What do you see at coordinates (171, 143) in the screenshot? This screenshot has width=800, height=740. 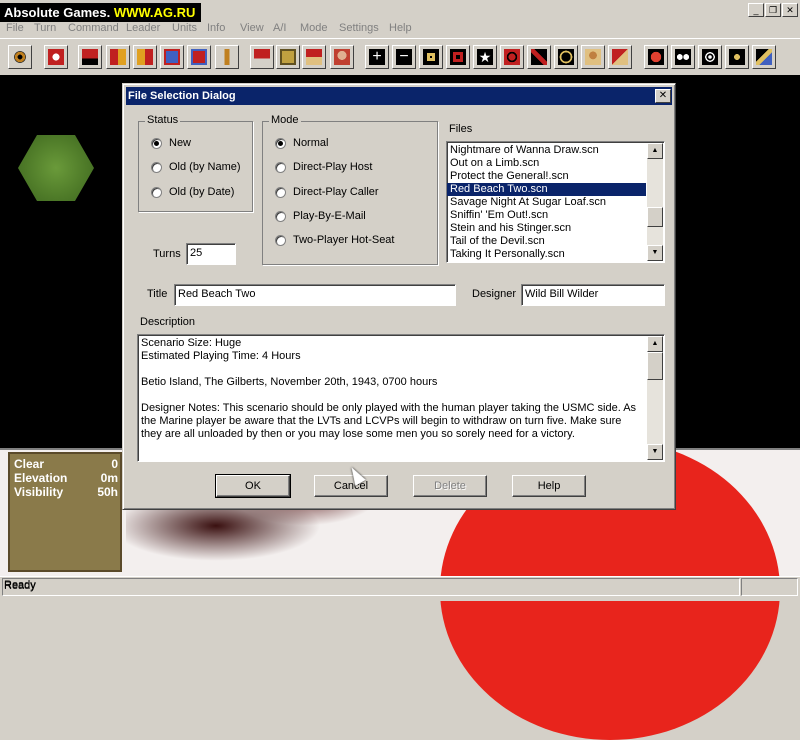 I see `status-new-radio: New` at bounding box center [171, 143].